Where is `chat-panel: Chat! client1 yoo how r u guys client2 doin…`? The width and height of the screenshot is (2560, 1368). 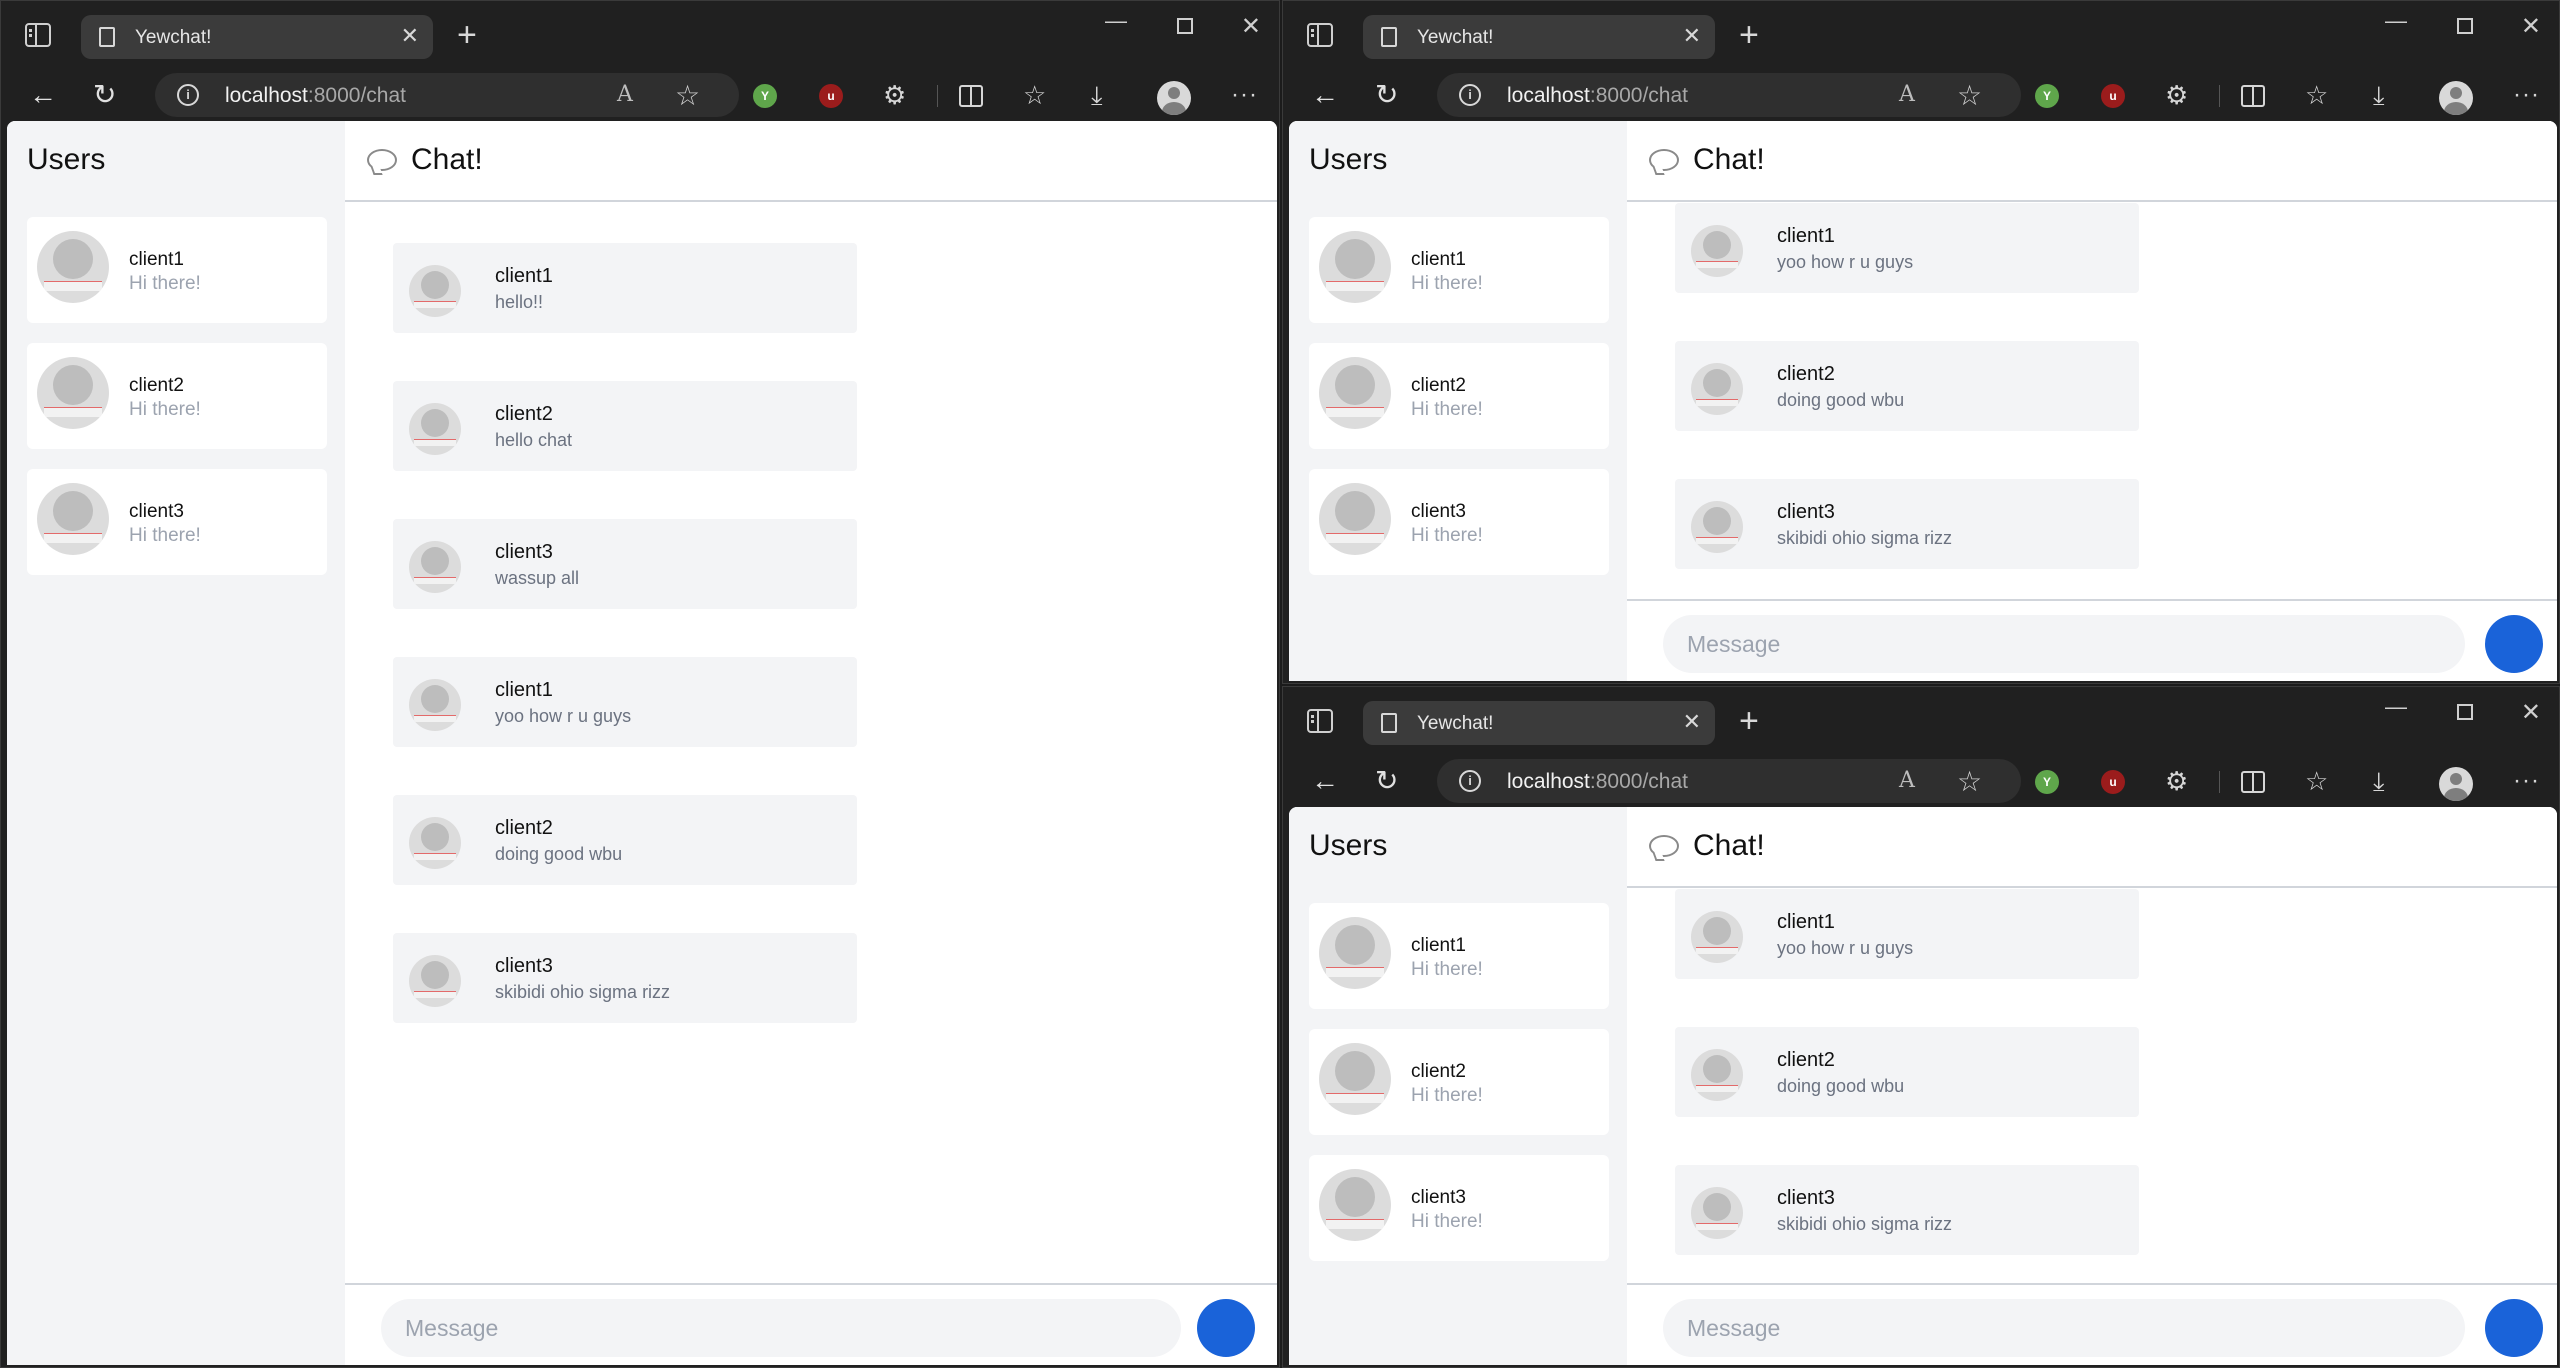 chat-panel: Chat! client1 yoo how r u guys client2 doin… is located at coordinates (2092, 1086).